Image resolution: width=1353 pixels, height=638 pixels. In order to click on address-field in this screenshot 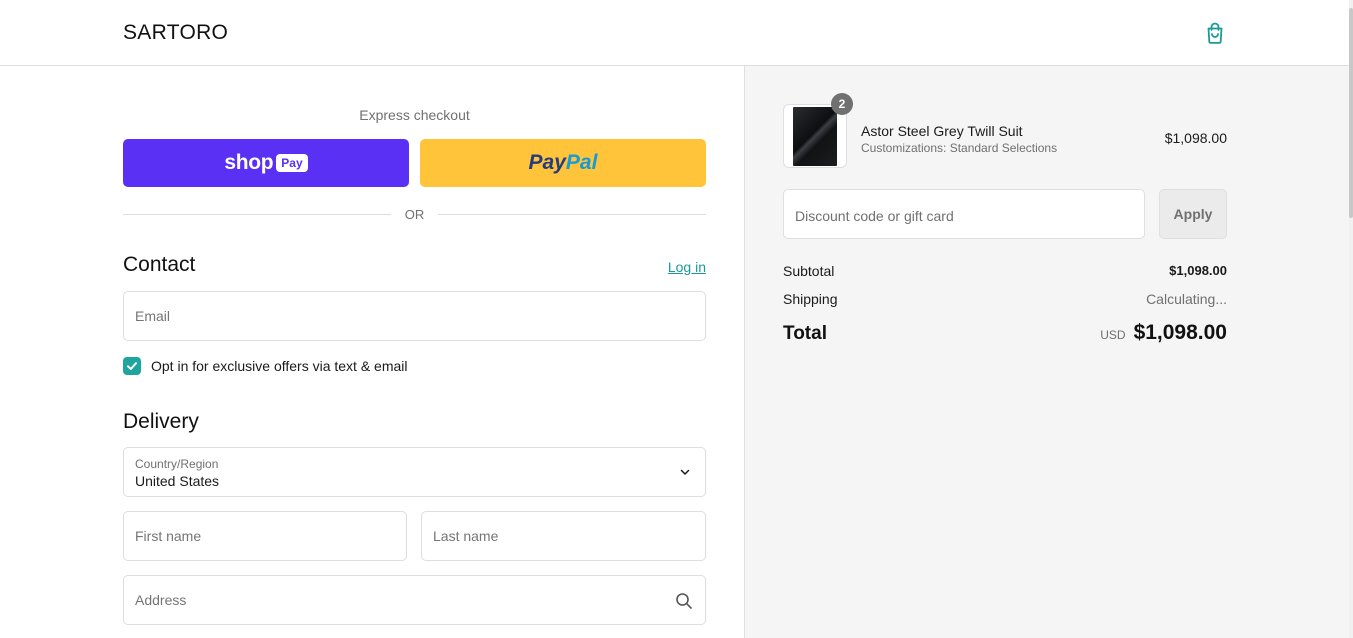, I will do `click(414, 600)`.